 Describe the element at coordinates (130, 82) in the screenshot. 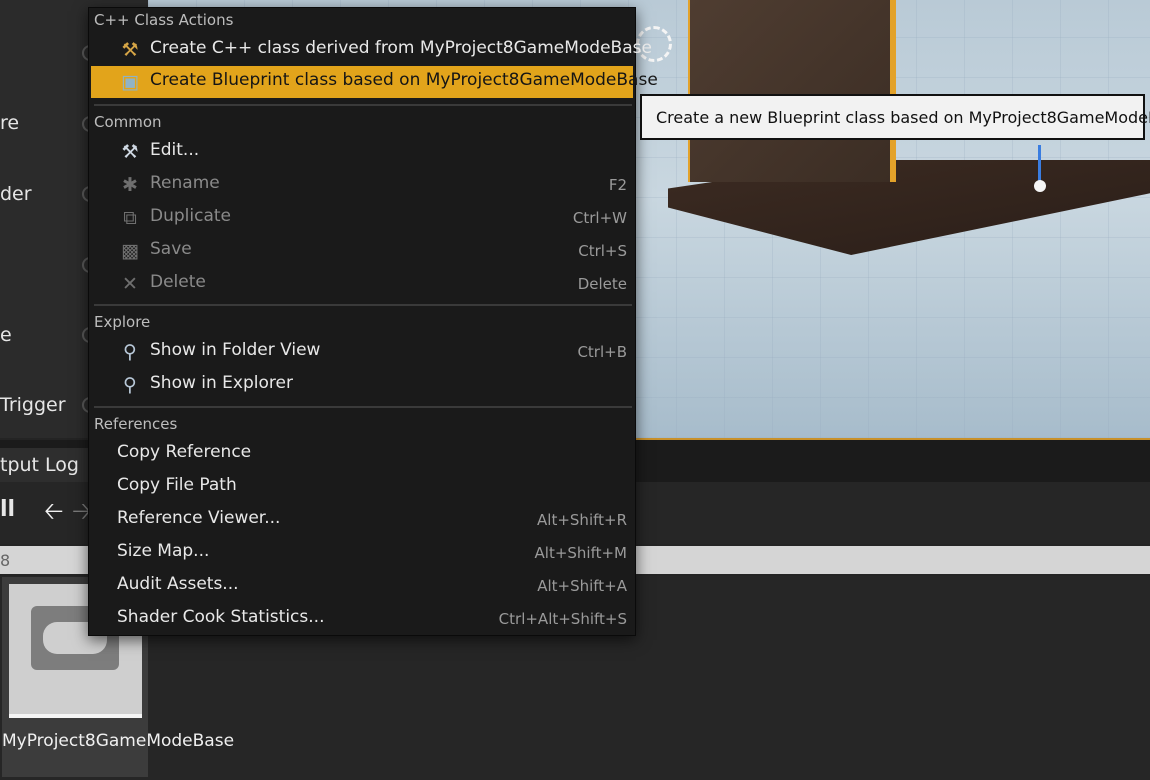

I see `blueprint-class-icon: ▣` at that location.